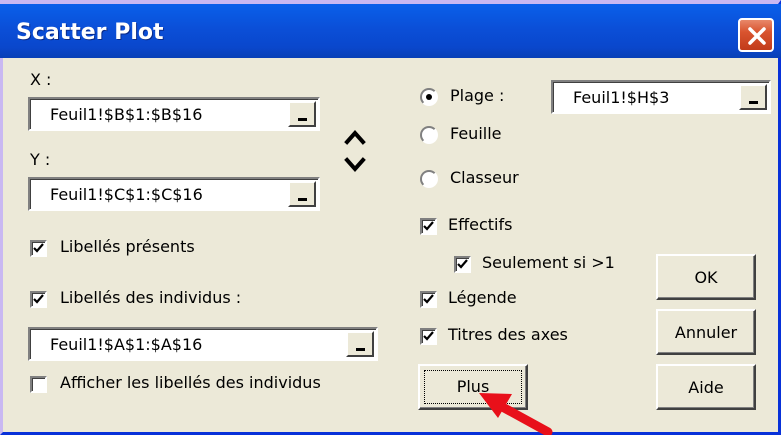 The height and width of the screenshot is (435, 781). I want to click on plus-button: Plus, so click(473, 387).